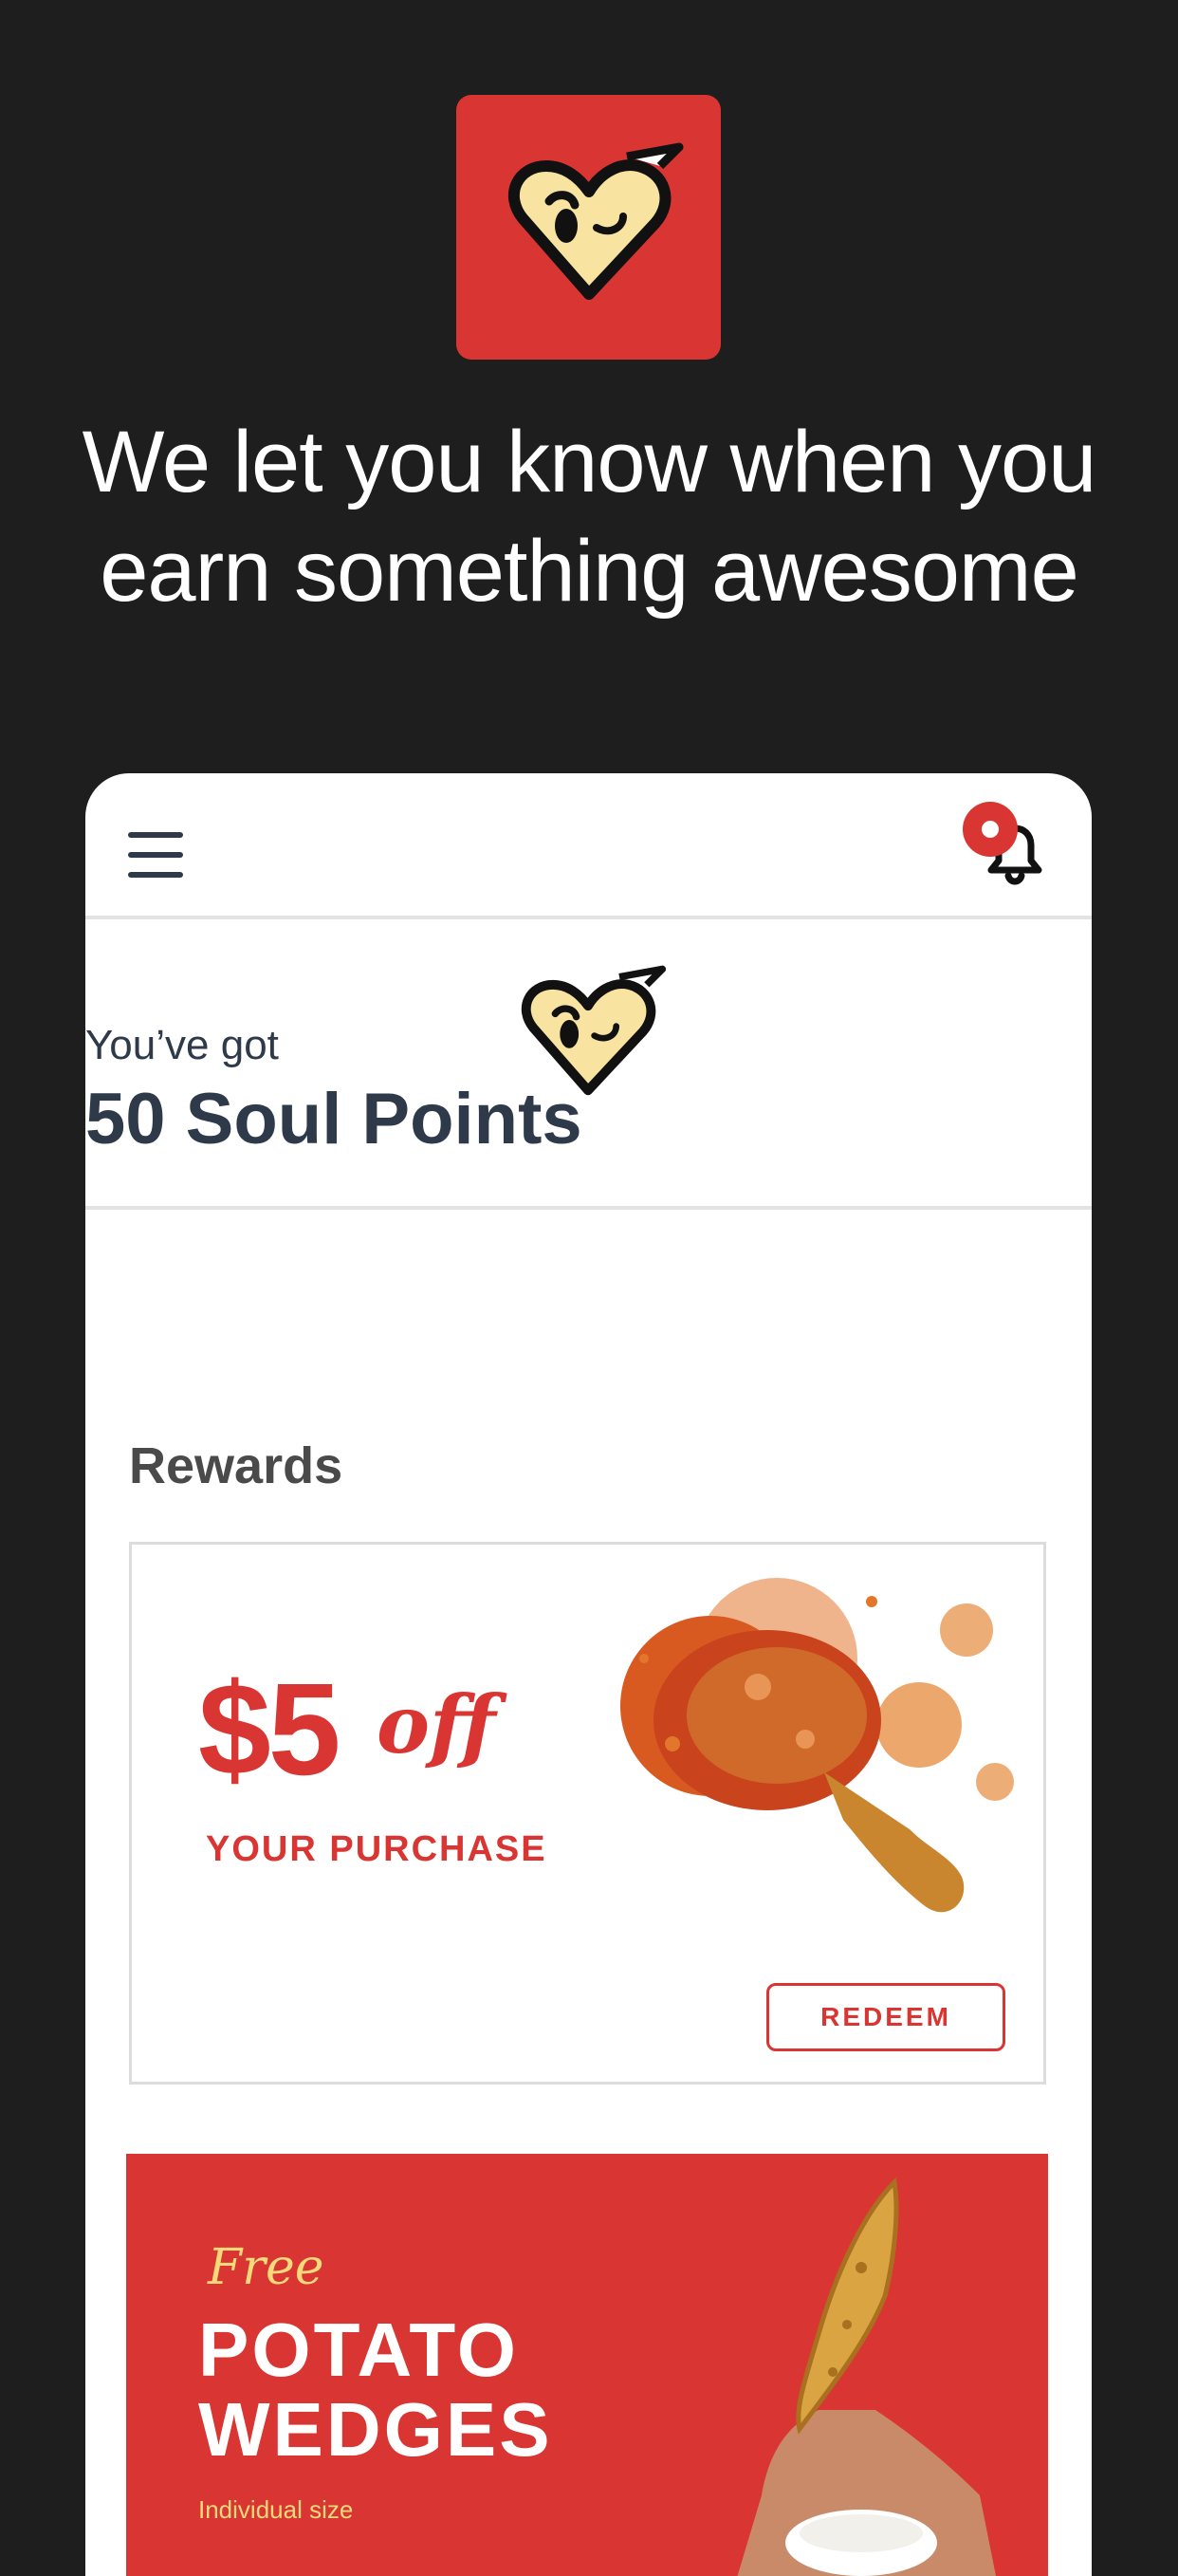 The width and height of the screenshot is (1178, 2576). Describe the element at coordinates (182, 1045) in the screenshot. I see `points-subtitle: You’ve got` at that location.